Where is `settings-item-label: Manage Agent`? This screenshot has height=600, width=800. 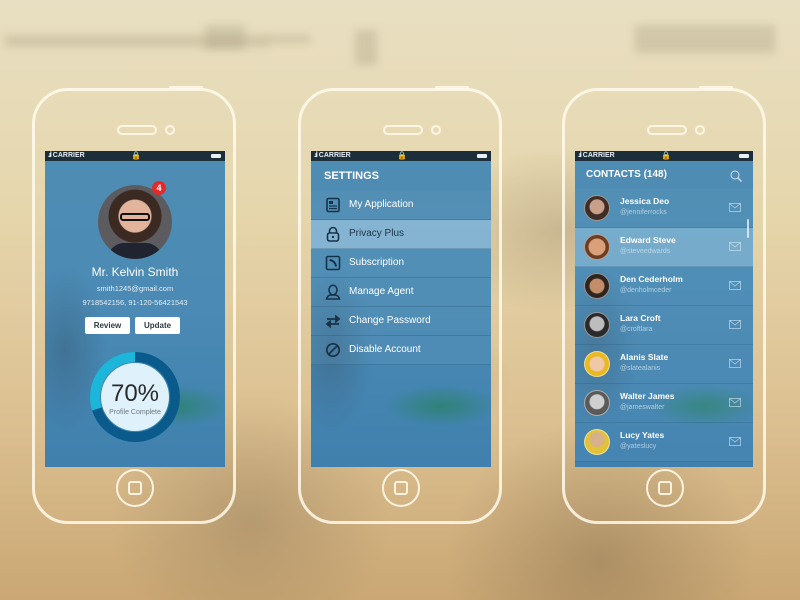 settings-item-label: Manage Agent is located at coordinates (381, 291).